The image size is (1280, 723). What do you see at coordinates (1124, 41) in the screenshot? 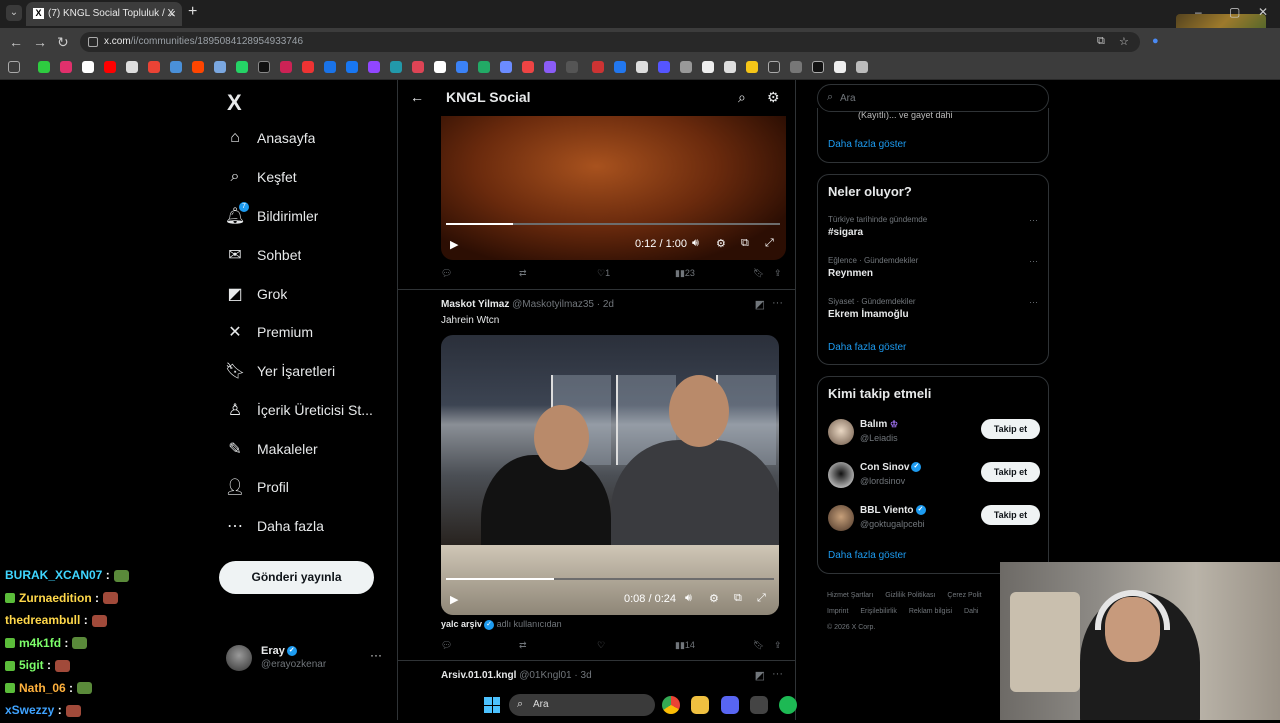
I see `star-icon: ☆` at bounding box center [1124, 41].